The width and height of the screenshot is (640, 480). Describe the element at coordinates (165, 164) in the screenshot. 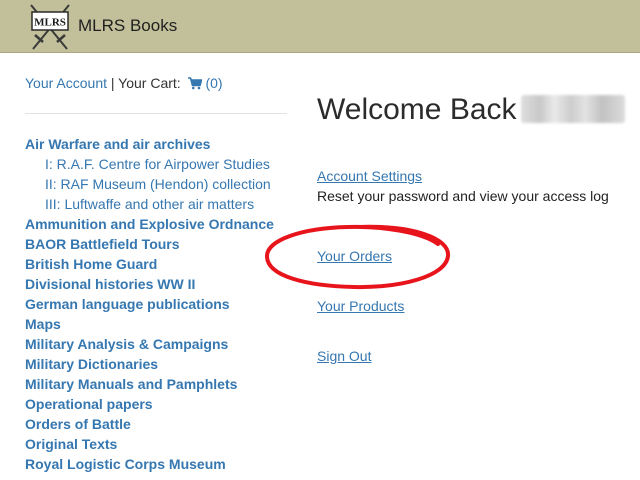

I see `subcategory-item: I: R.A.F. Centre for Airpower Studies` at that location.